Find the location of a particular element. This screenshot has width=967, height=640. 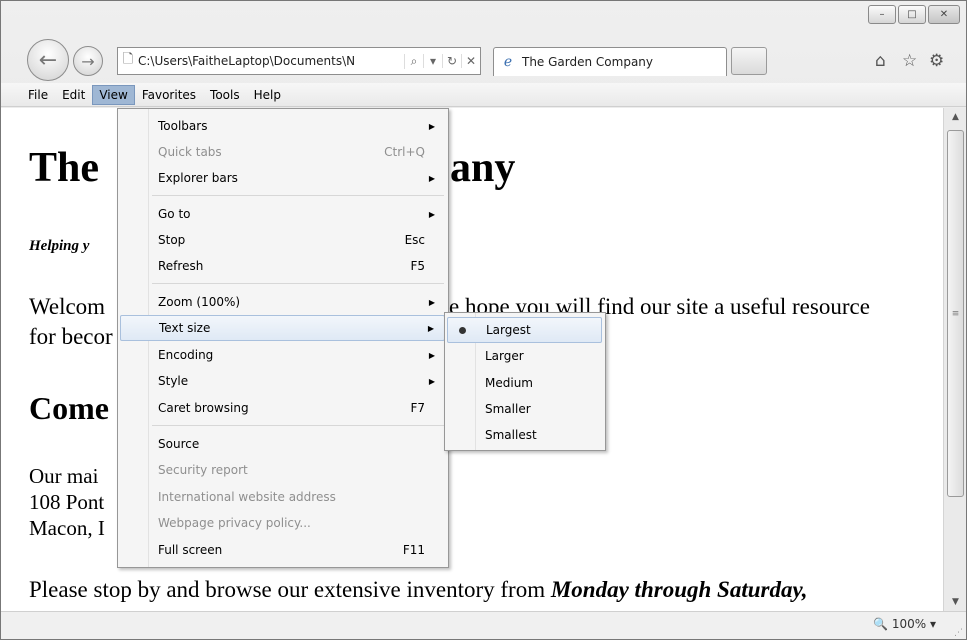

text-size-medium: Medium is located at coordinates (524, 383).